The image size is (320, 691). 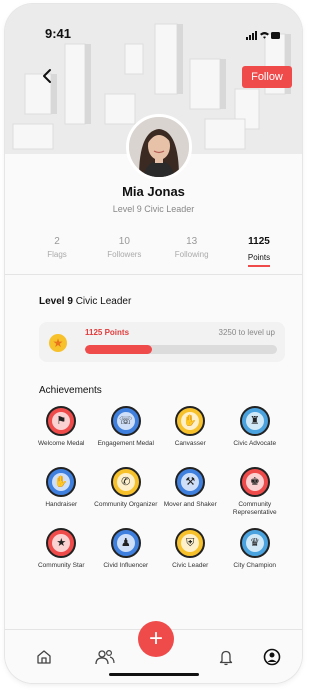 I want to click on achievement-label: Handraiser, so click(x=61, y=504).